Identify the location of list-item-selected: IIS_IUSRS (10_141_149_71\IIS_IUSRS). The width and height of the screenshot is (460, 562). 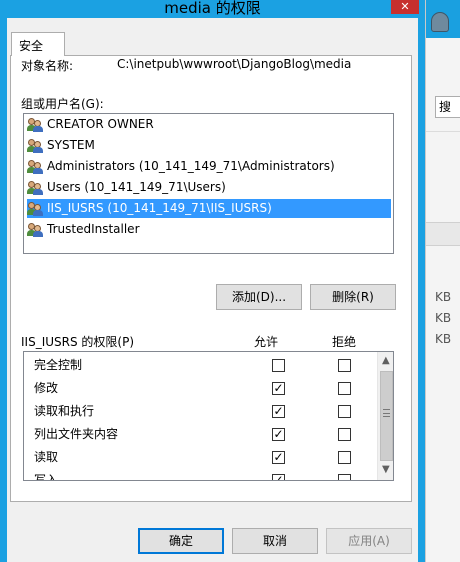
(209, 208).